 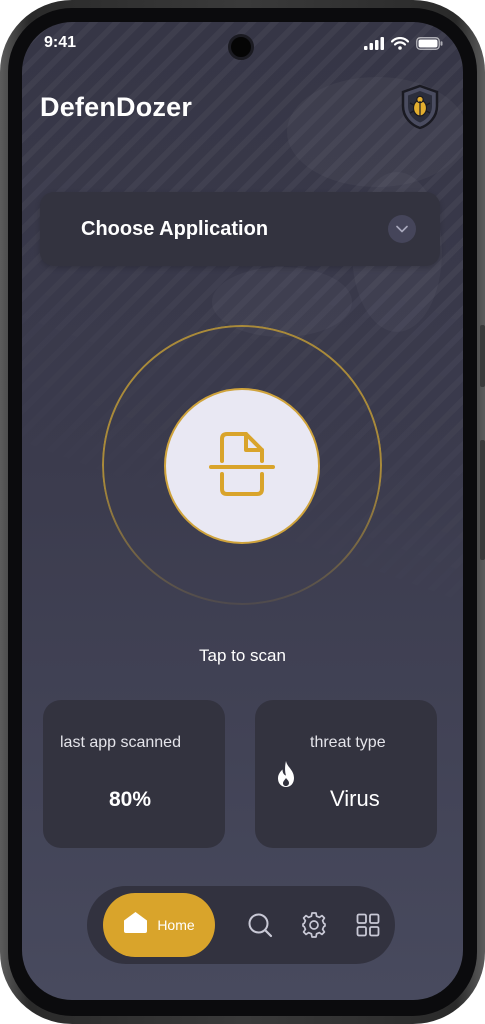 I want to click on nav-home-label: Home, so click(x=176, y=925).